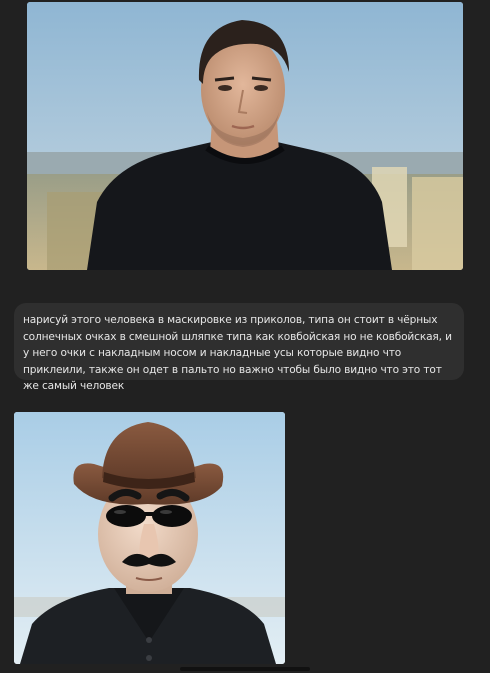 Image resolution: width=490 pixels, height=673 pixels. I want to click on home-indicator, so click(245, 669).